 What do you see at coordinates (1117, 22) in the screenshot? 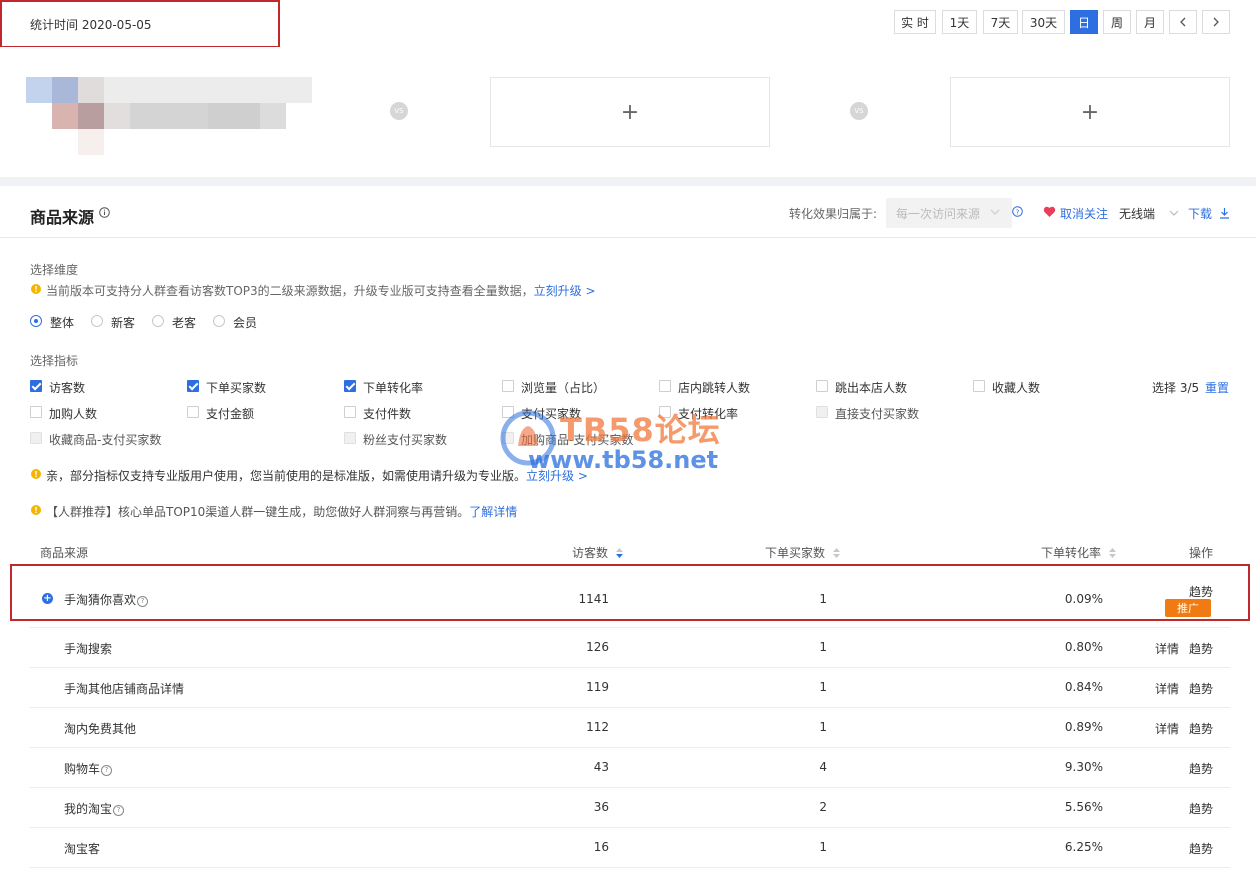
I see `time-btn-week: 周` at bounding box center [1117, 22].